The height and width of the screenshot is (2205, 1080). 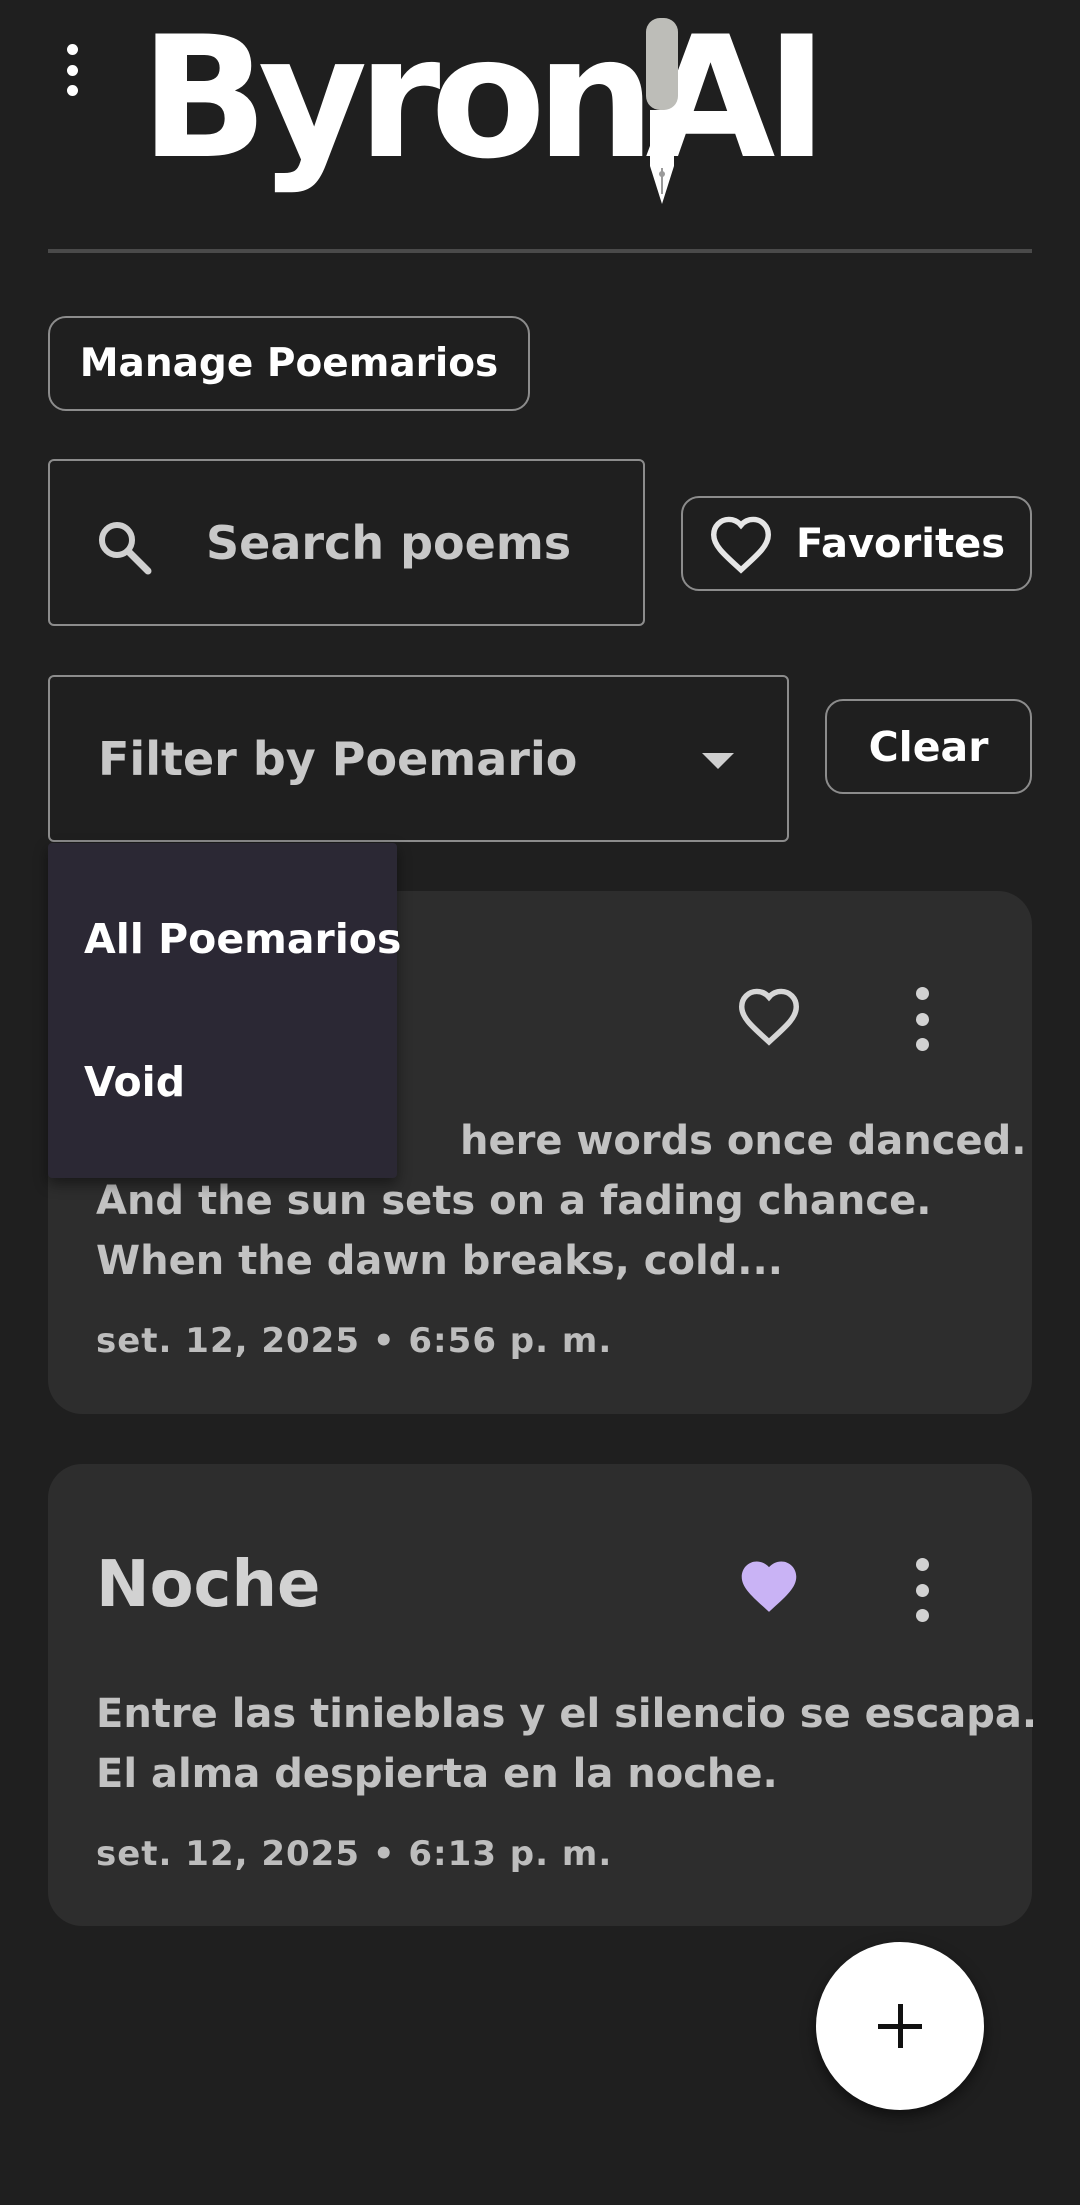 What do you see at coordinates (514, 1201) in the screenshot?
I see `poem-excerpt-line: And the sun sets on a fading chance.` at bounding box center [514, 1201].